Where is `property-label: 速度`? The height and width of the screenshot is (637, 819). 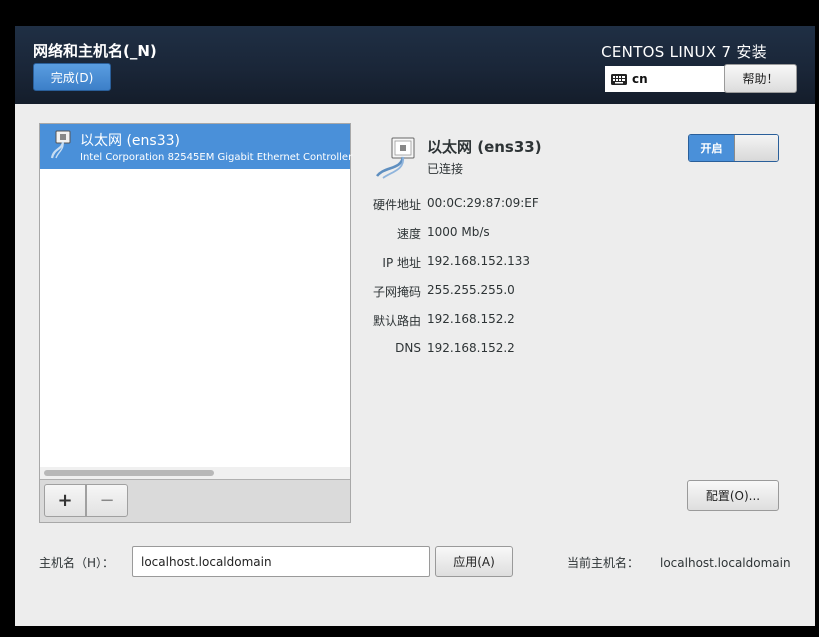
property-label: 速度 is located at coordinates (408, 234).